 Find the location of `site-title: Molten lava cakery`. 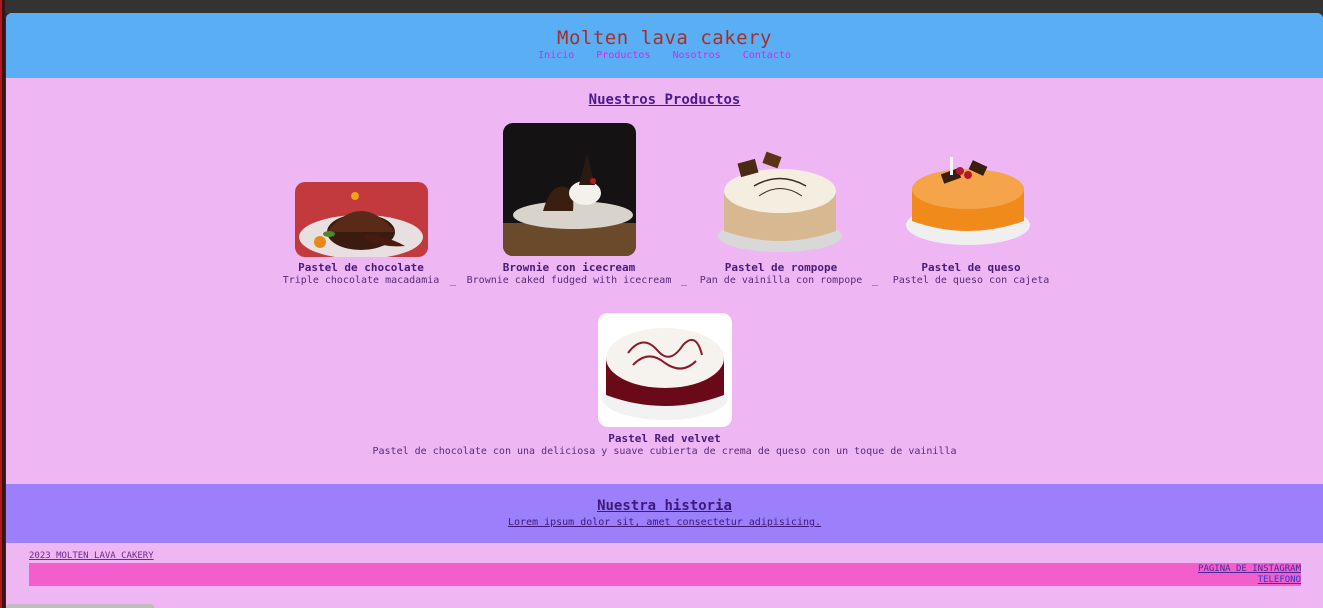

site-title: Molten lava cakery is located at coordinates (664, 38).